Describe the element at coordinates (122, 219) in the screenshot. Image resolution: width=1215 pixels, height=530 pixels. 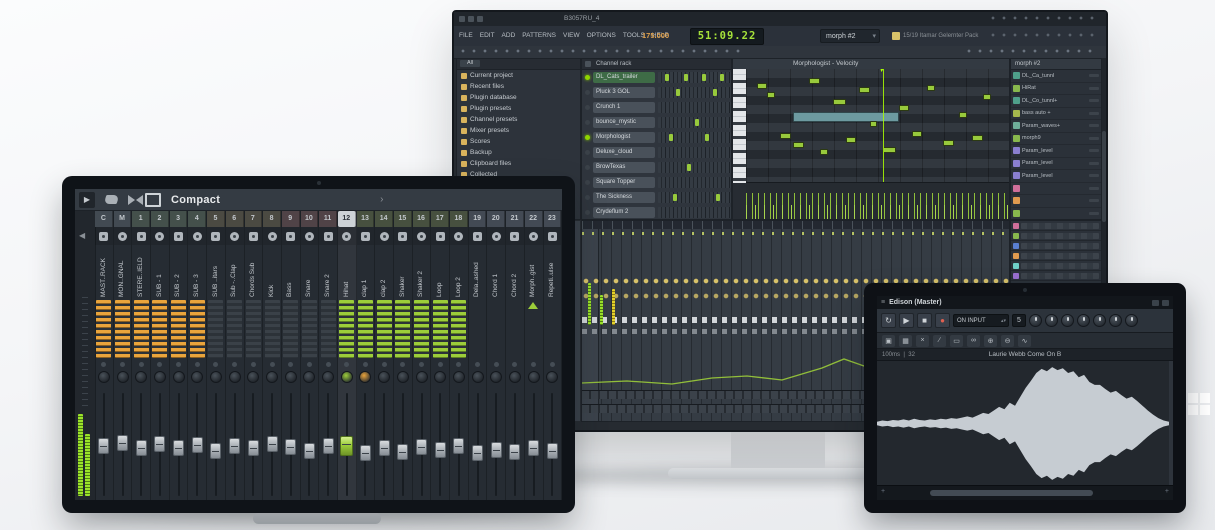
I see `channel-number: M` at that location.